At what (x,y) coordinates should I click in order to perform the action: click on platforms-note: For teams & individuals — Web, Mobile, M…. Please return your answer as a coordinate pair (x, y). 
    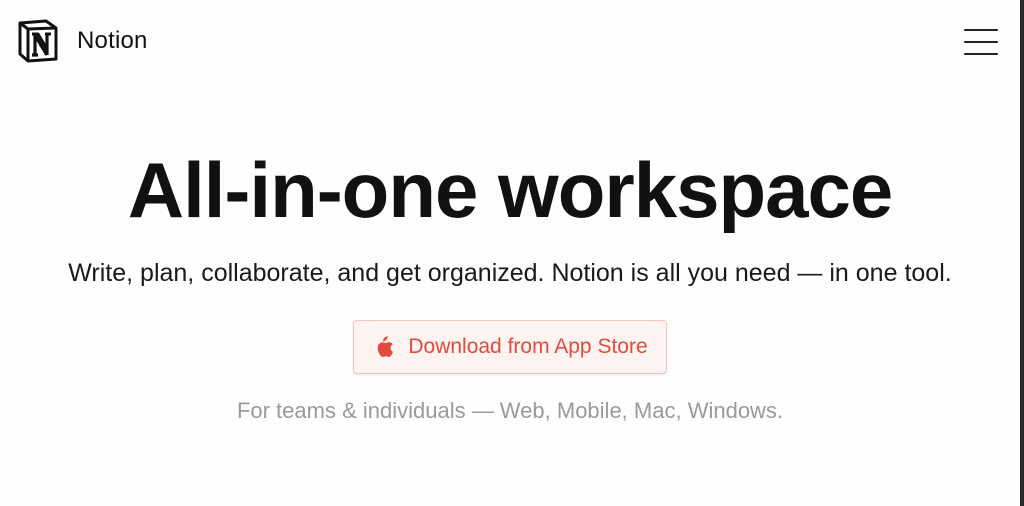
    Looking at the image, I should click on (510, 410).